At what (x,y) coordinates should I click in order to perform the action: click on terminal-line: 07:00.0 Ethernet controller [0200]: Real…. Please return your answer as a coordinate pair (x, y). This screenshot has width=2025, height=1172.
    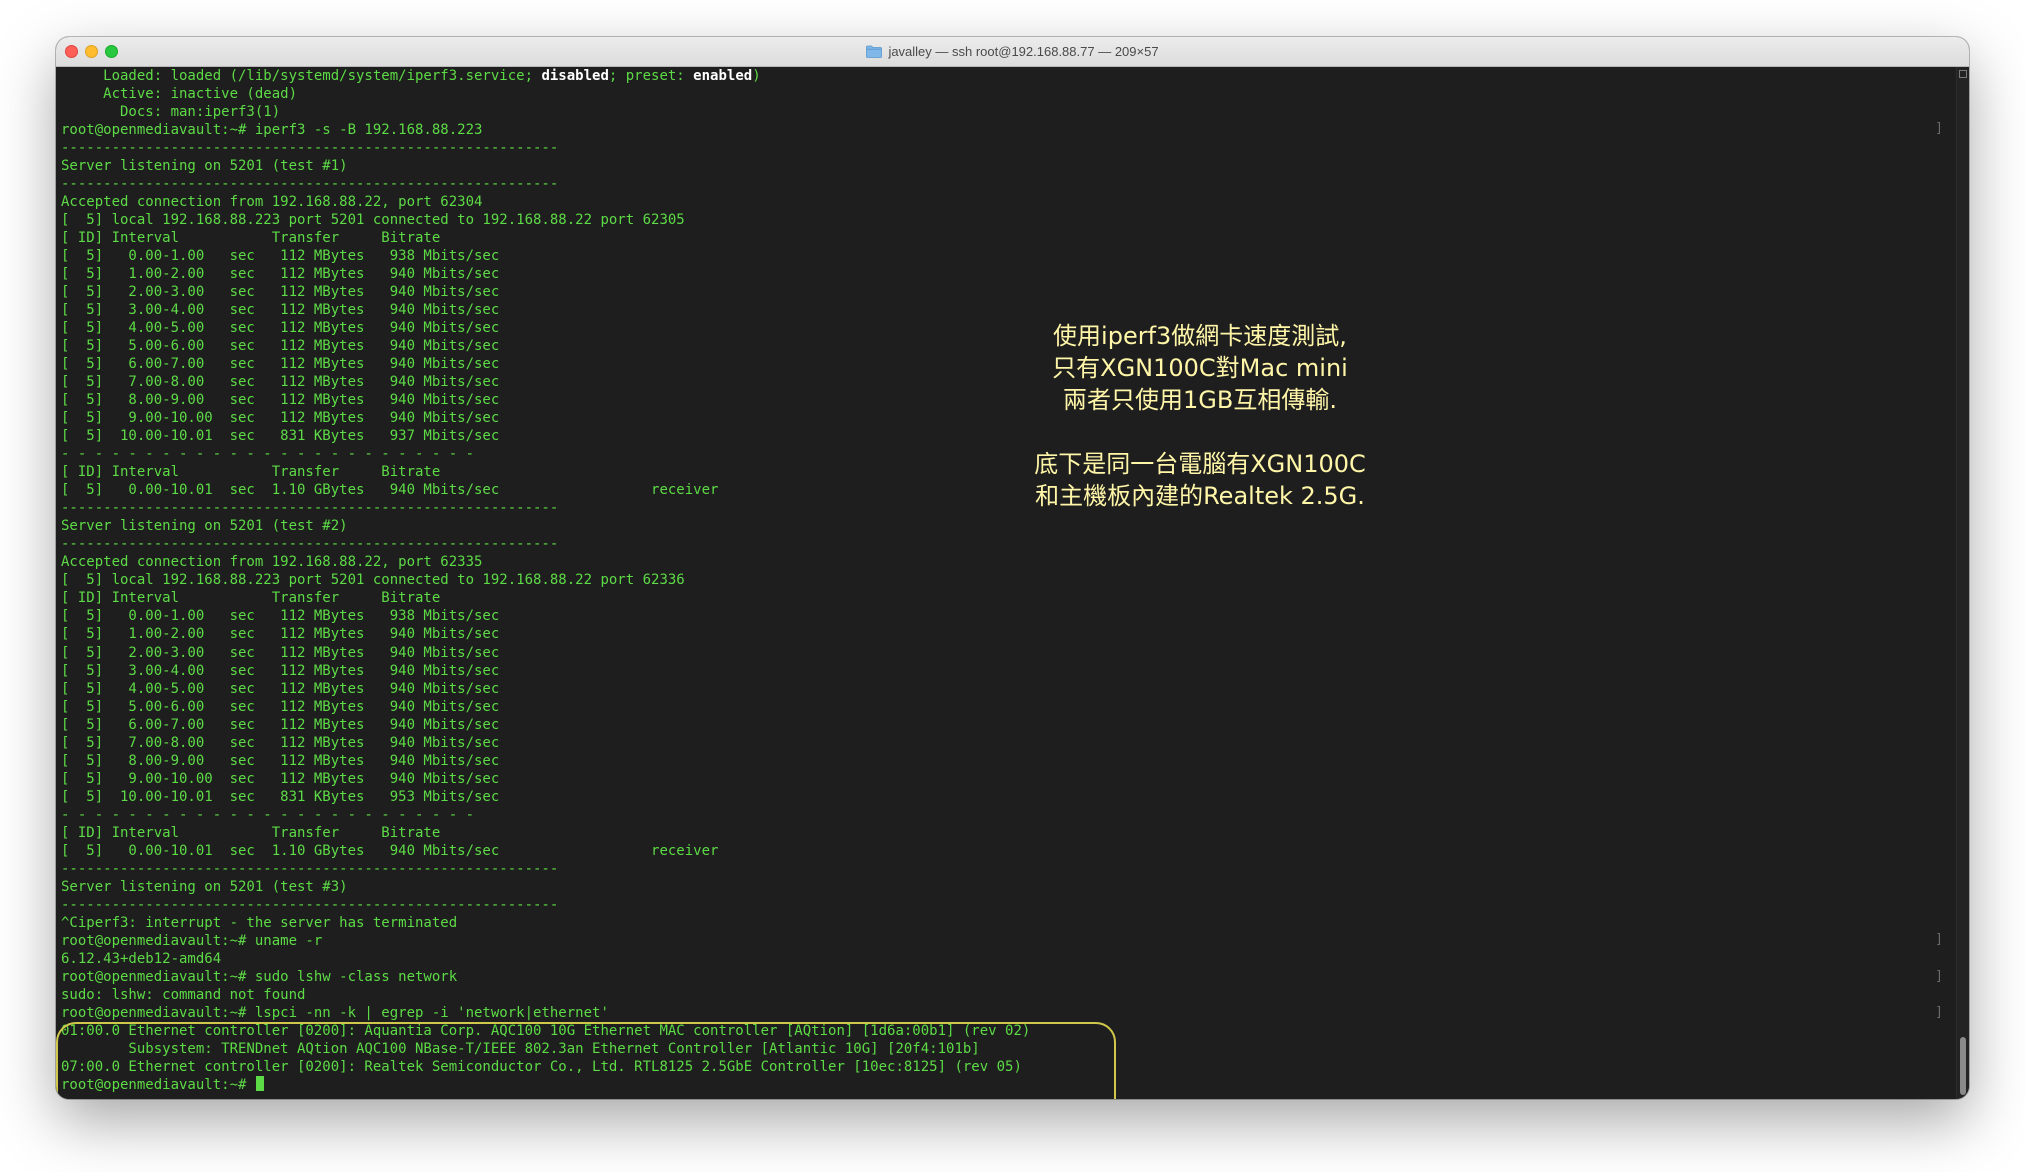
    Looking at the image, I should click on (545, 1067).